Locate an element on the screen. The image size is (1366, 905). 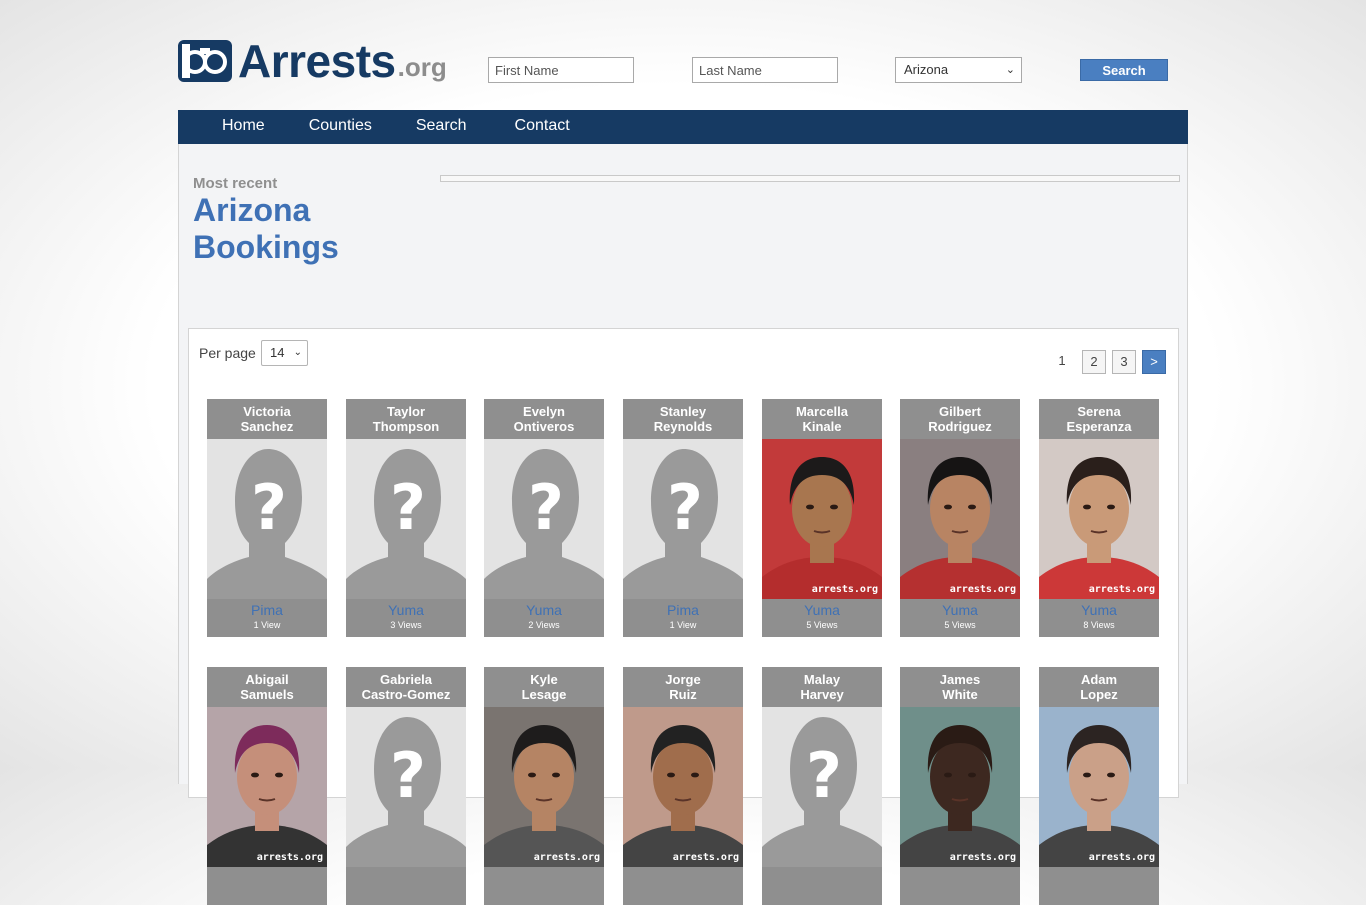
first-name-input is located at coordinates (561, 70).